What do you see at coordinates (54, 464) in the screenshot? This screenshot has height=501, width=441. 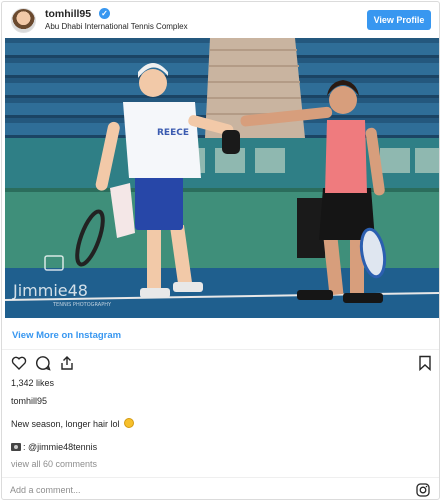 I see `view-all-comments-link: view all 60 comments` at bounding box center [54, 464].